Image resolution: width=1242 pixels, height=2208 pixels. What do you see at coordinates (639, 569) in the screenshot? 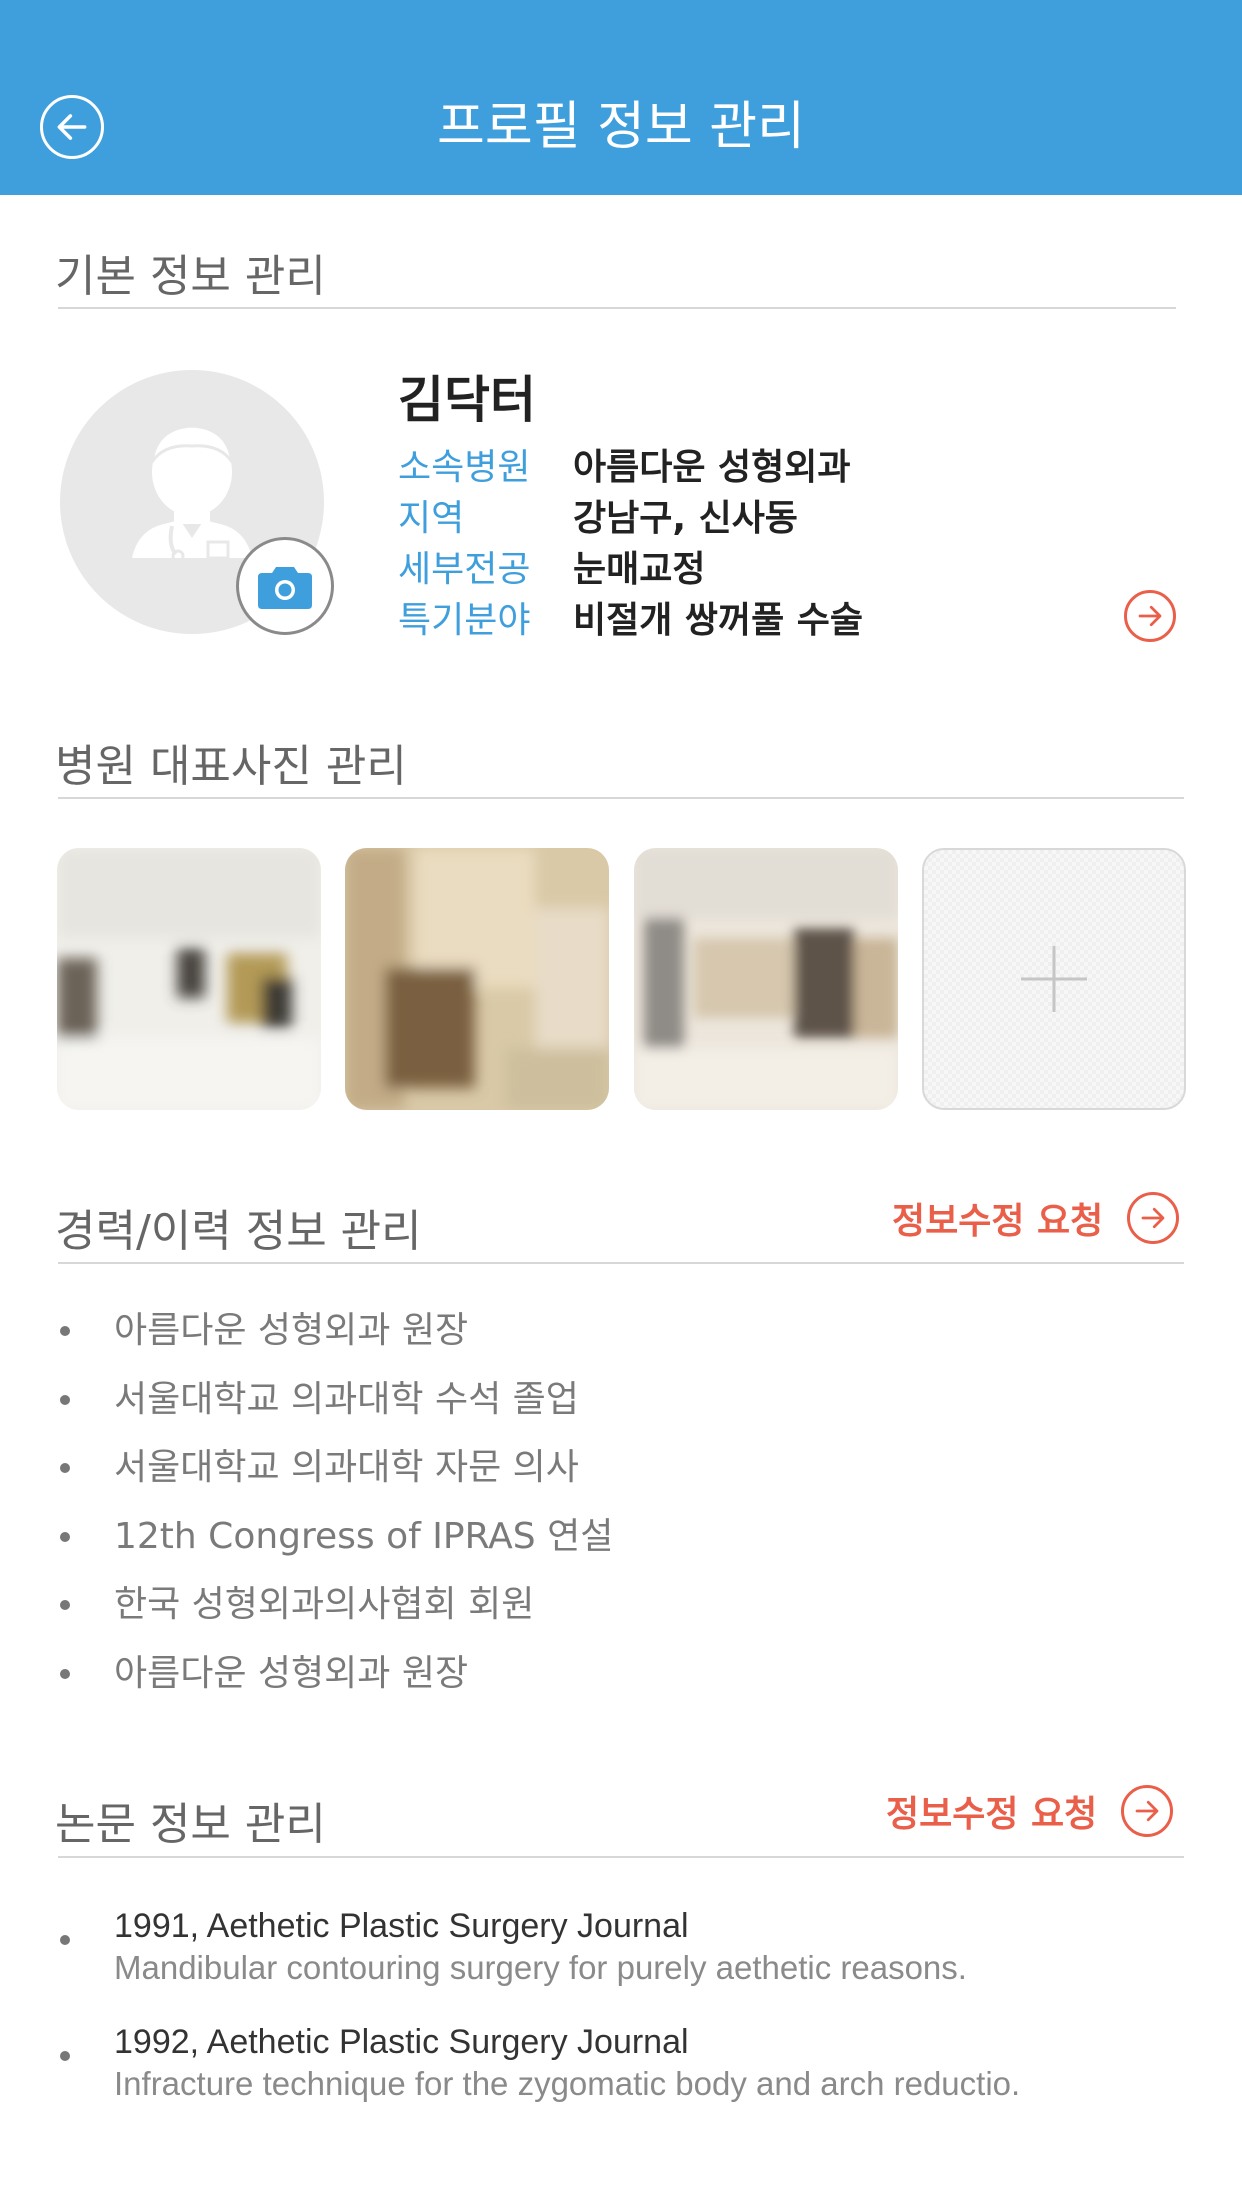
I see `info-value: 눈매교정` at bounding box center [639, 569].